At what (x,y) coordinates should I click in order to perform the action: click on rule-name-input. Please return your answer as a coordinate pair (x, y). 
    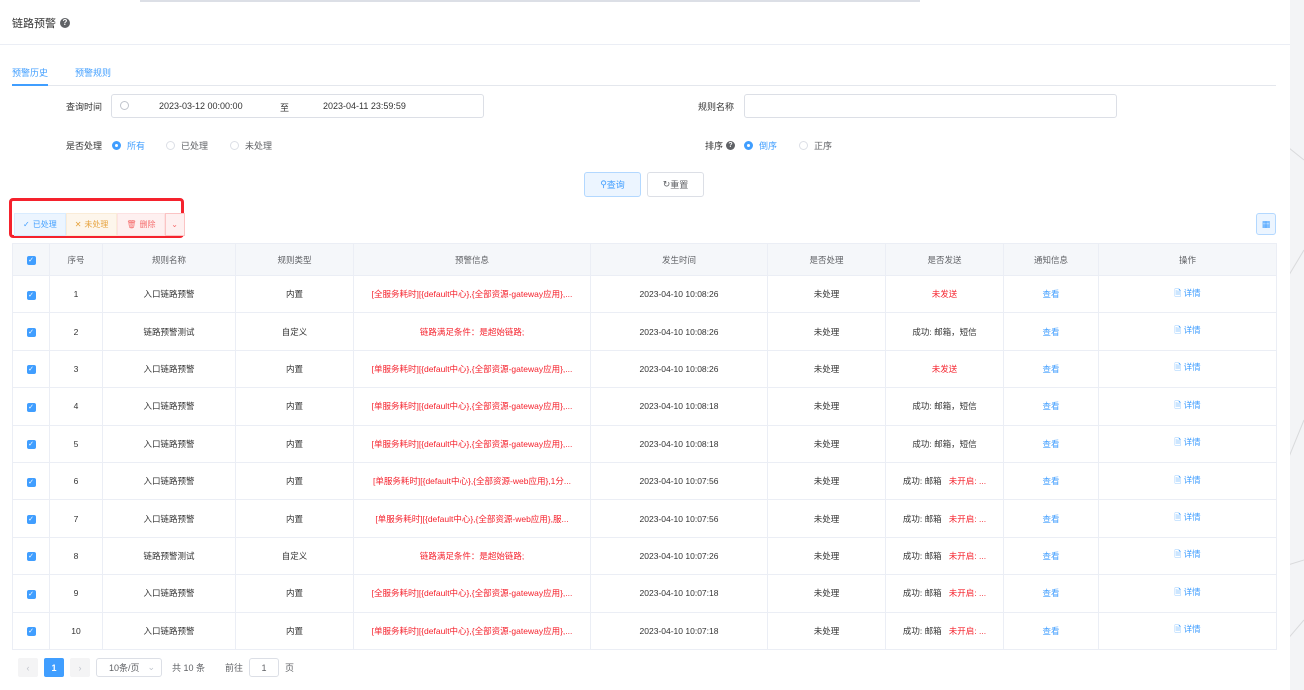
    Looking at the image, I should click on (930, 106).